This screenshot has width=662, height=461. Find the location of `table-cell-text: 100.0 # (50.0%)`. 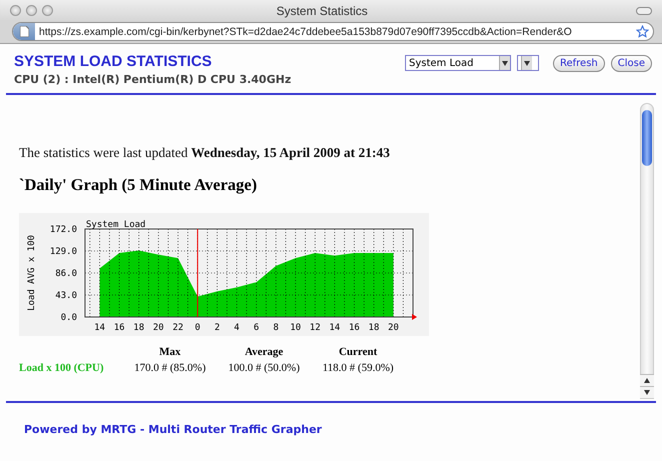

table-cell-text: 100.0 # (50.0%) is located at coordinates (264, 368).